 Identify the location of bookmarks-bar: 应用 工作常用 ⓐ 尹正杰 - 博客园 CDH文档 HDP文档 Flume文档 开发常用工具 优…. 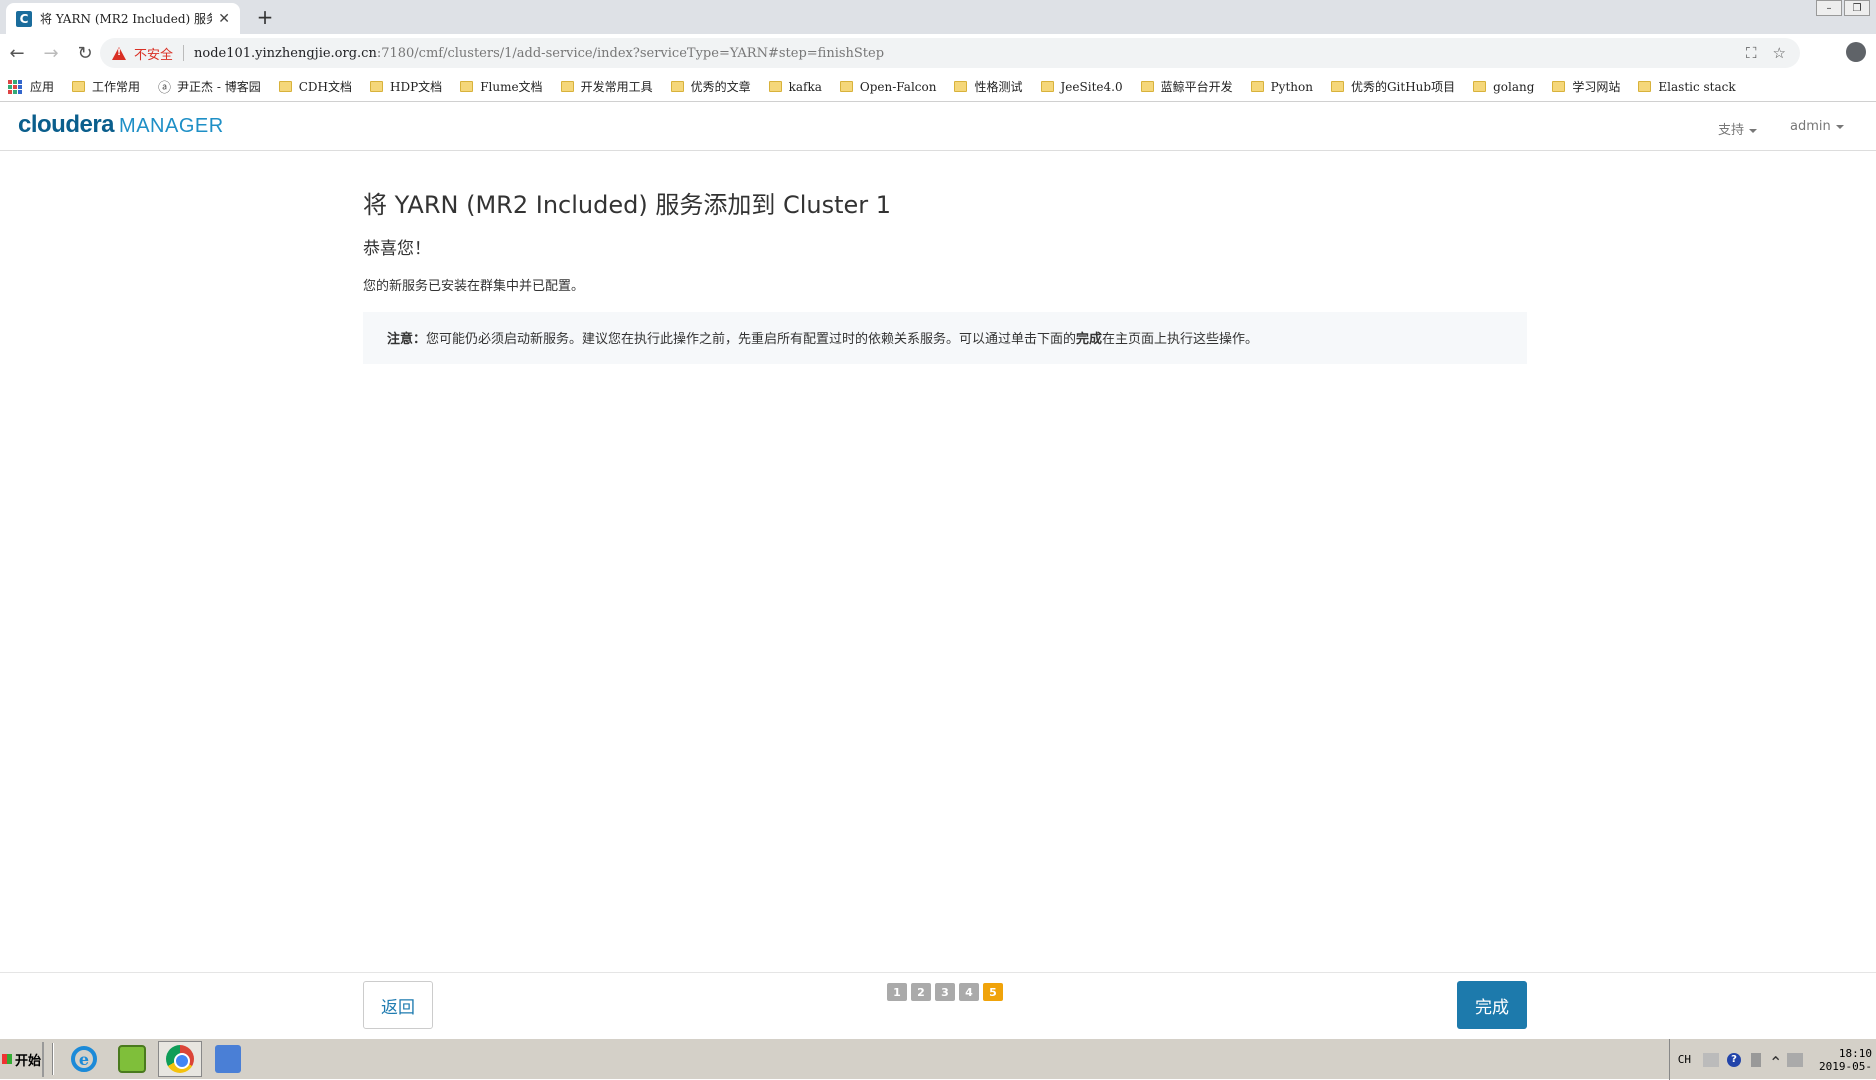
(938, 87).